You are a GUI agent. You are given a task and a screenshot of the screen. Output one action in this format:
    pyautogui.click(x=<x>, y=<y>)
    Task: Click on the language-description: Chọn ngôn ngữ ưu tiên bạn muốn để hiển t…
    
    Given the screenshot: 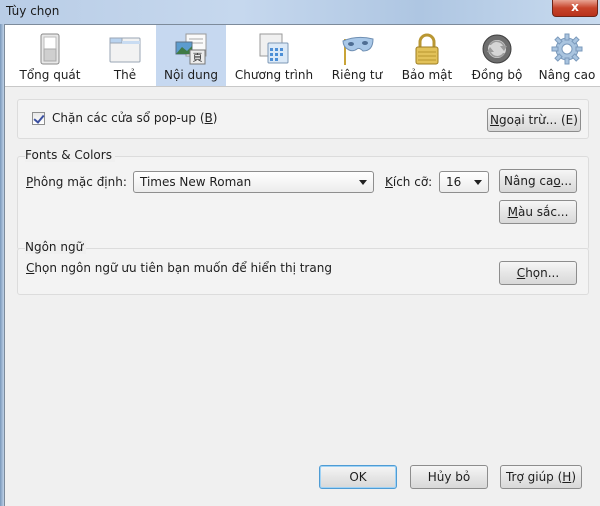 What is the action you would take?
    pyautogui.click(x=179, y=268)
    